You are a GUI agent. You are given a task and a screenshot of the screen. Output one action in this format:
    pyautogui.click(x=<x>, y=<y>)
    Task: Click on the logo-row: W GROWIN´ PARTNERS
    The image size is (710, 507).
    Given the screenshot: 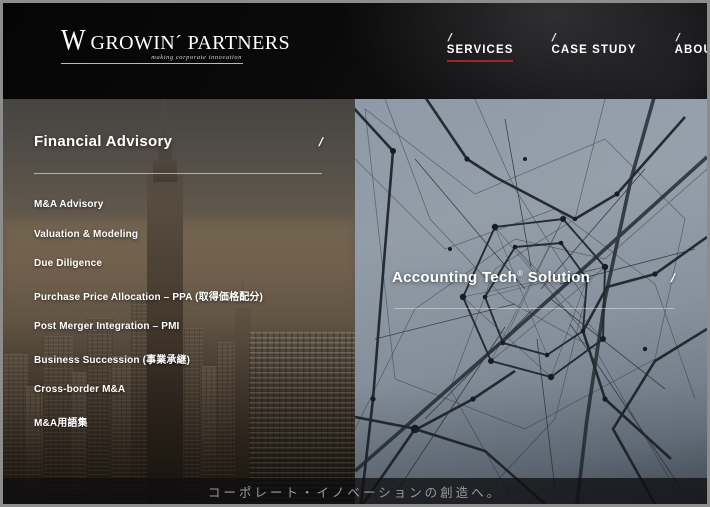 What is the action you would take?
    pyautogui.click(x=175, y=40)
    